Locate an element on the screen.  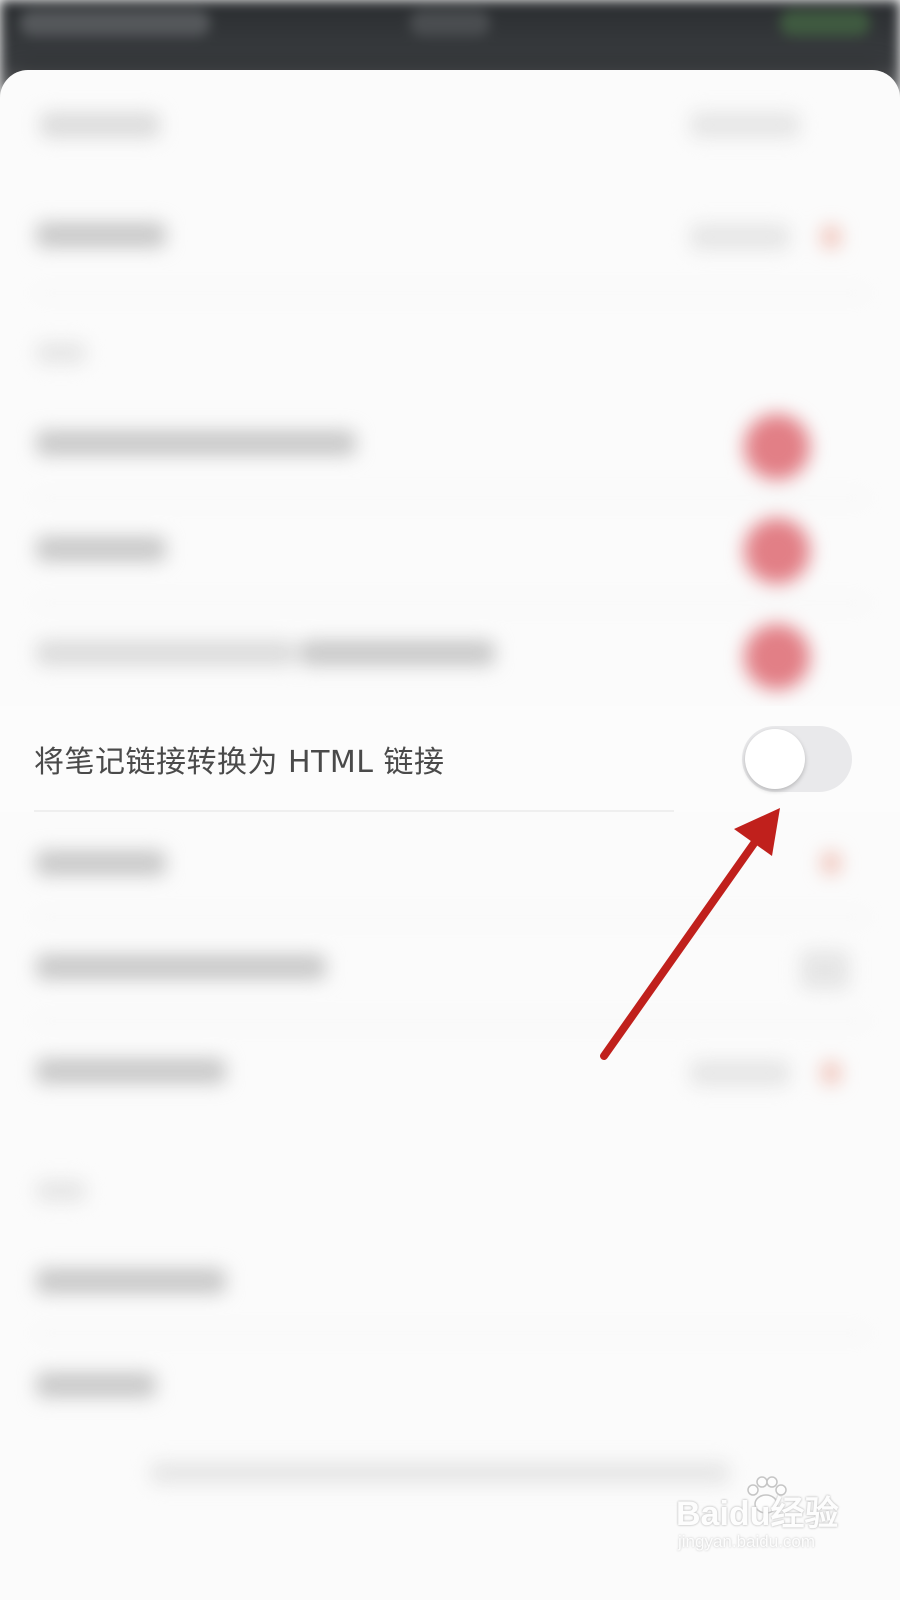
battery-icon is located at coordinates (825, 23).